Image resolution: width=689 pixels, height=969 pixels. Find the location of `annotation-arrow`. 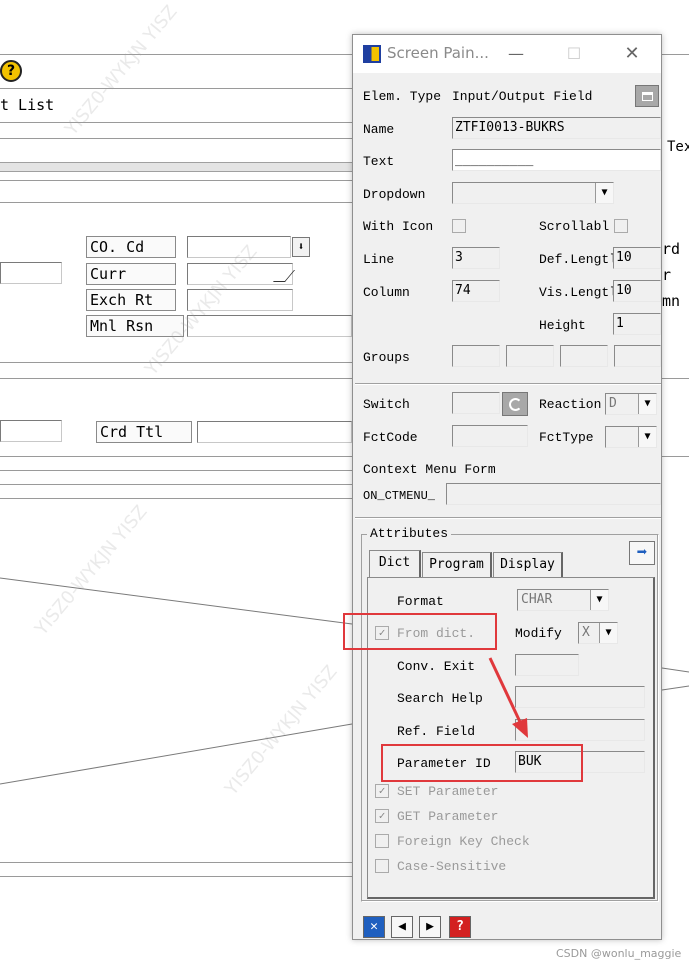

annotation-arrow is located at coordinates (508, 697).